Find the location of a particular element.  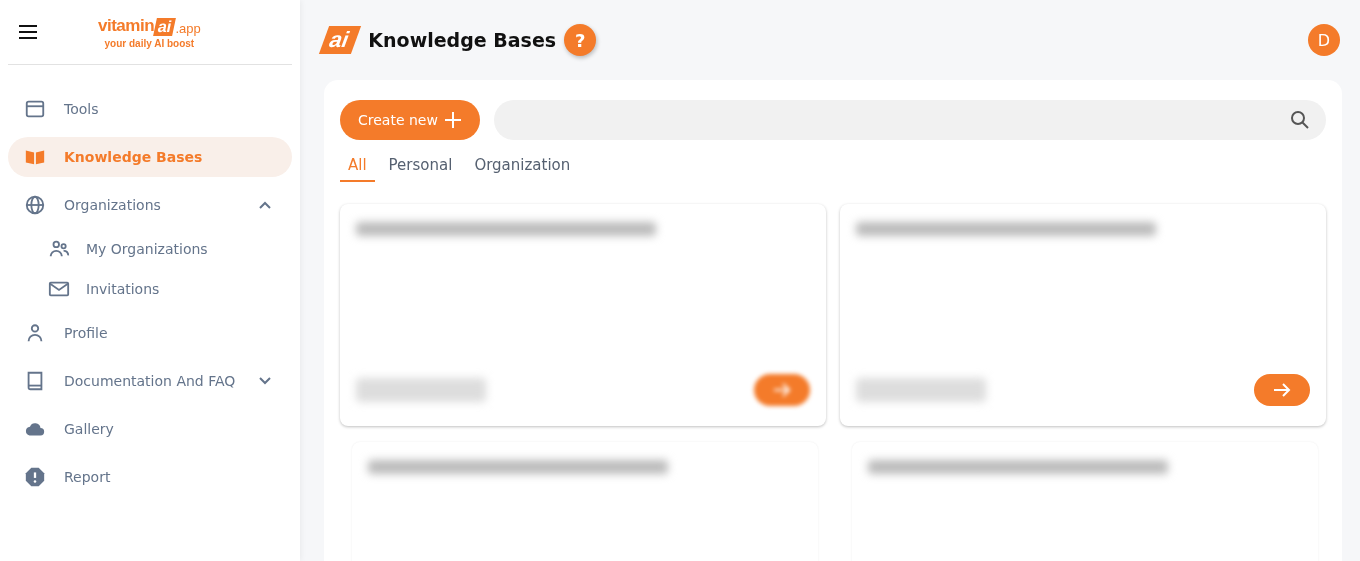

alert-icon is located at coordinates (35, 477).